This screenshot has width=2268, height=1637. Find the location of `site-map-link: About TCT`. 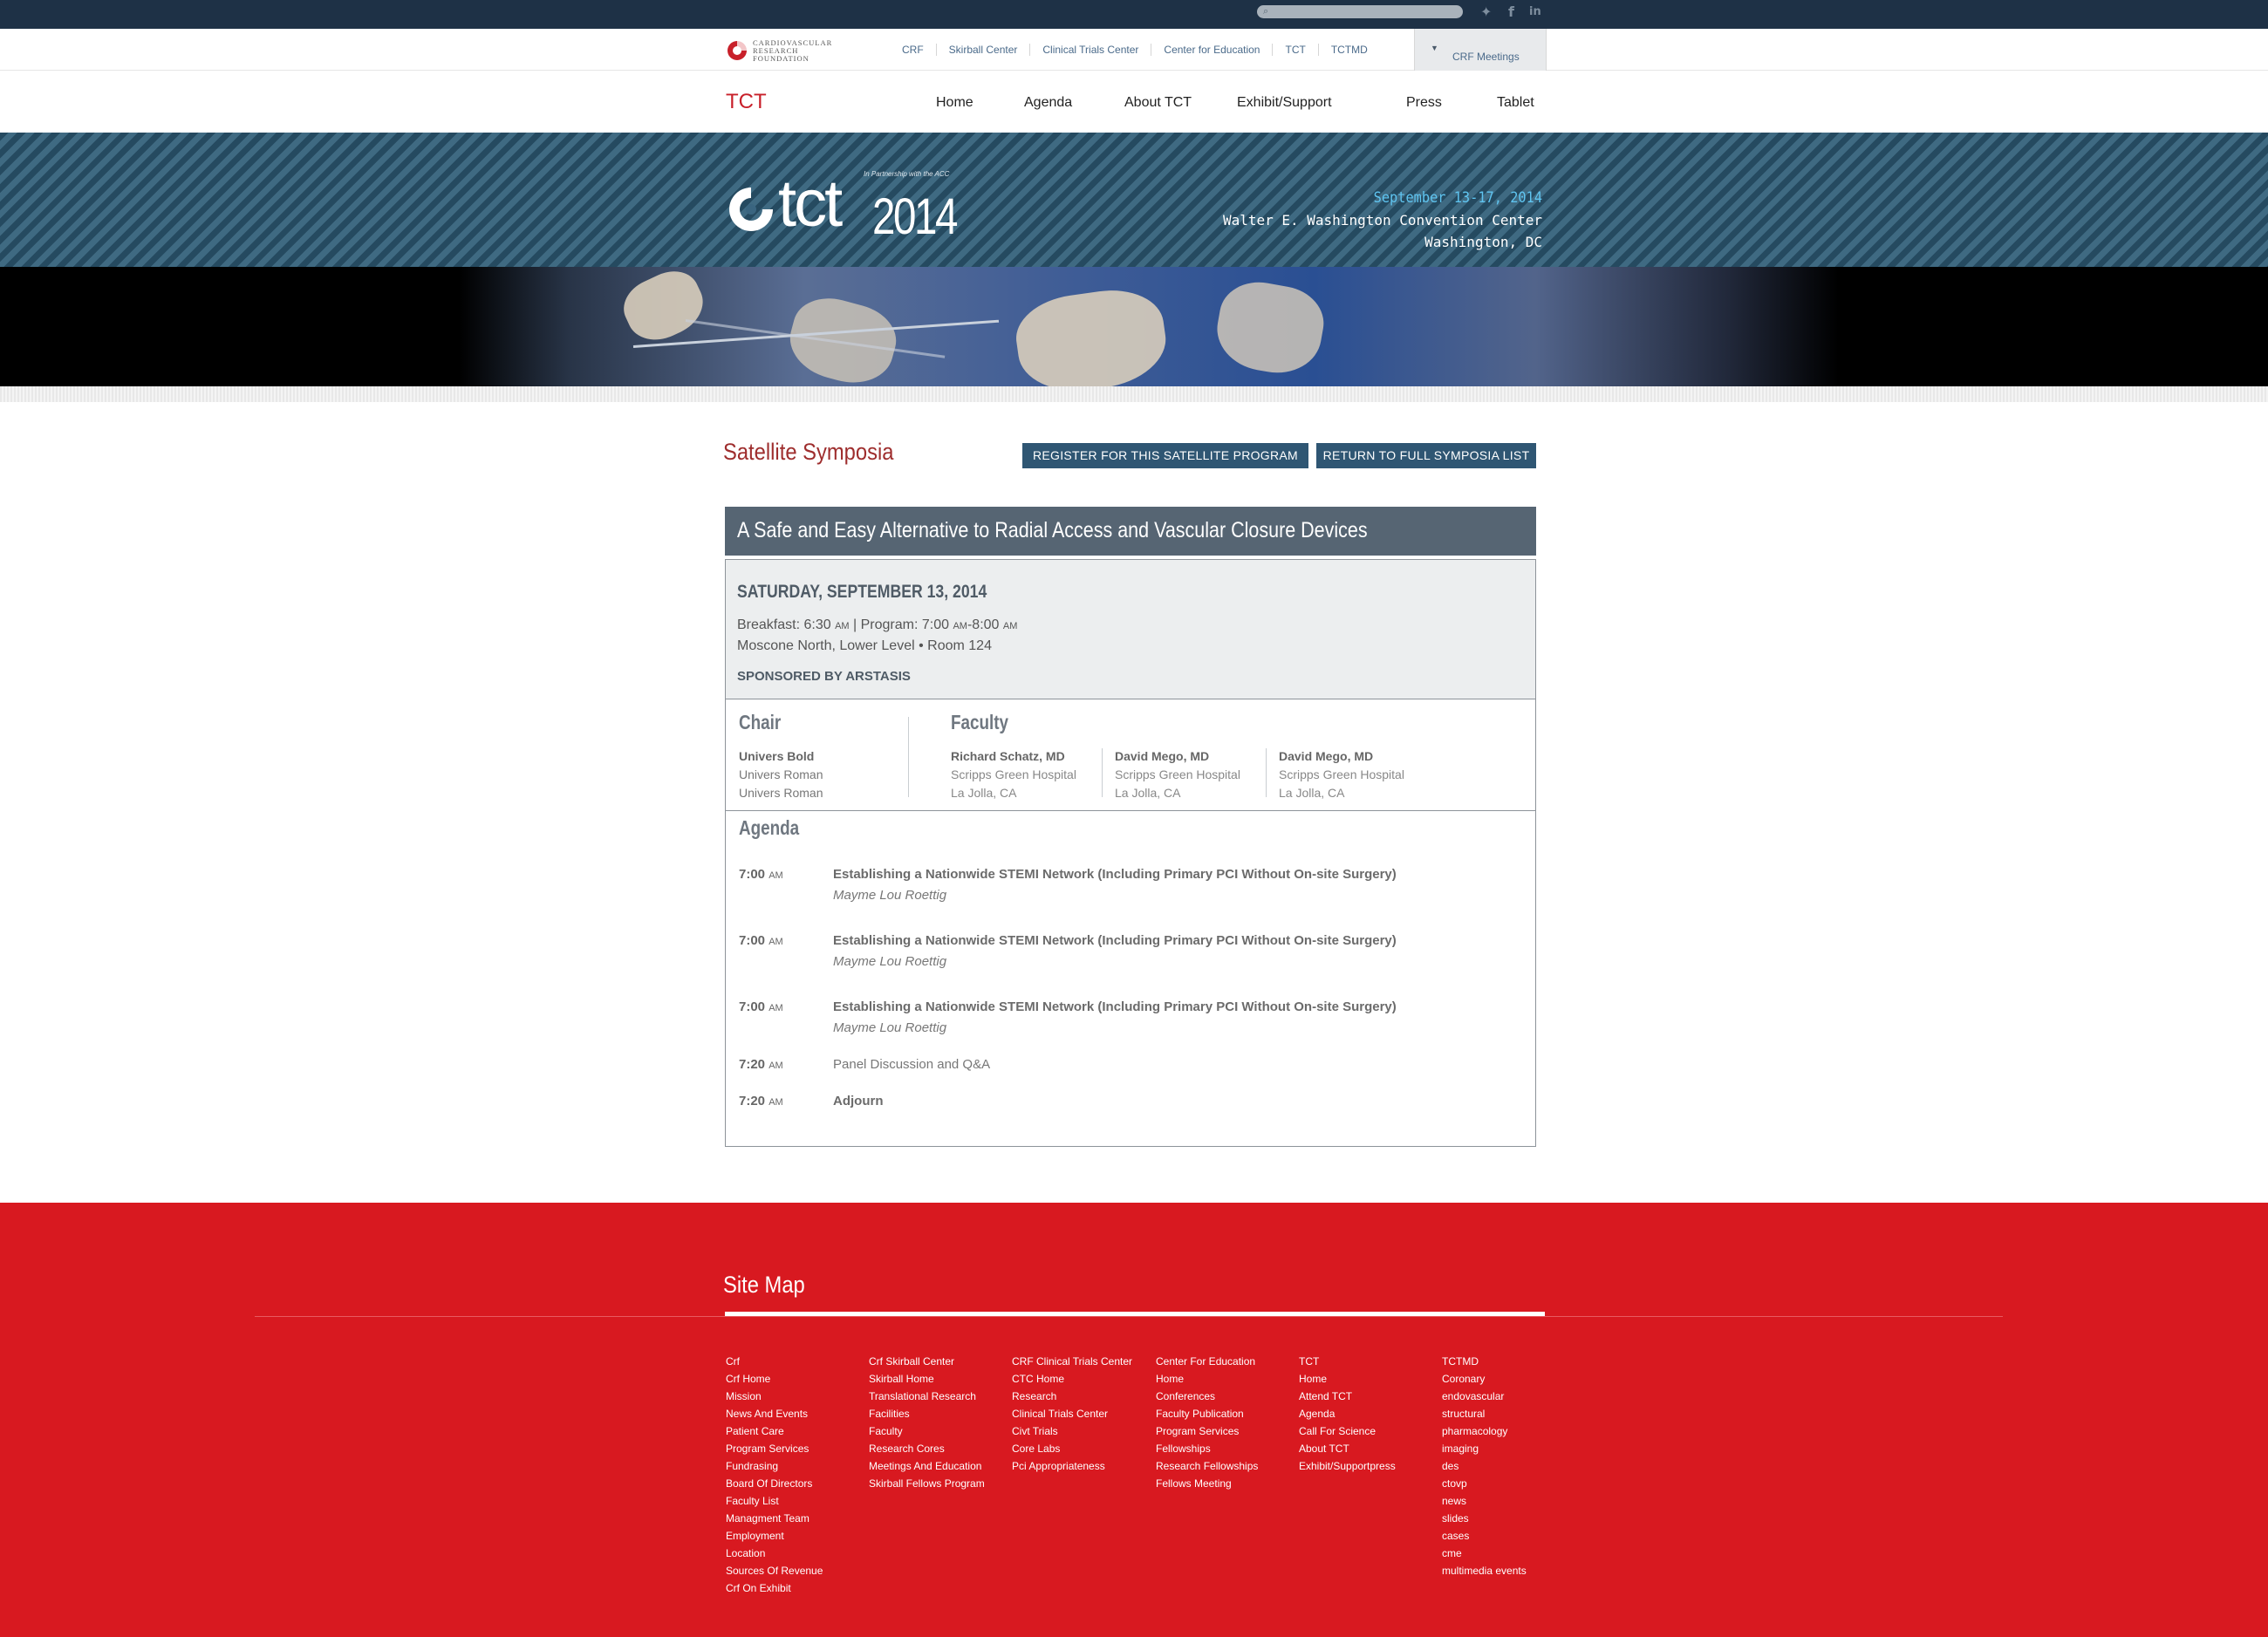

site-map-link: About TCT is located at coordinates (1347, 1448).